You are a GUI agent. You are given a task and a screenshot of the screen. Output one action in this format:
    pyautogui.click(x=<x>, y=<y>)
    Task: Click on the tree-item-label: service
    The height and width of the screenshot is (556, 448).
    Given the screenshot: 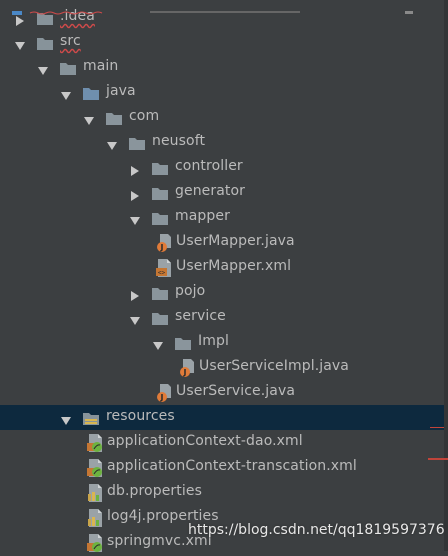 What is the action you would take?
    pyautogui.click(x=200, y=316)
    